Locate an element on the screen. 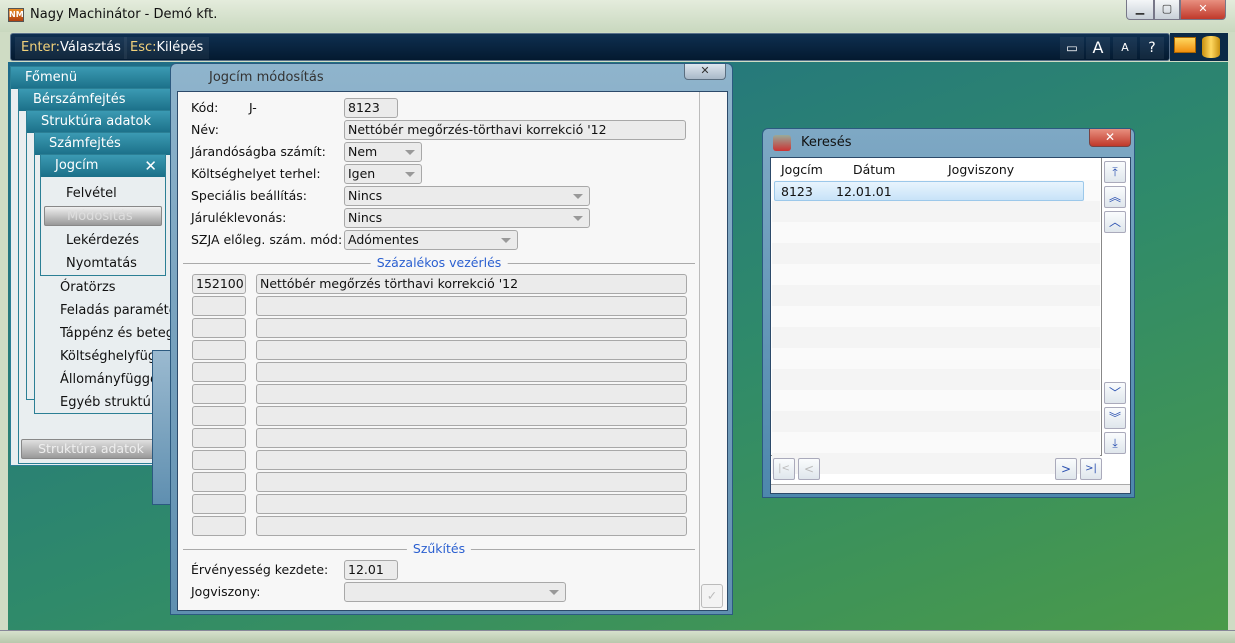 The image size is (1235, 643). result-datum: 12.01.01 is located at coordinates (864, 191).